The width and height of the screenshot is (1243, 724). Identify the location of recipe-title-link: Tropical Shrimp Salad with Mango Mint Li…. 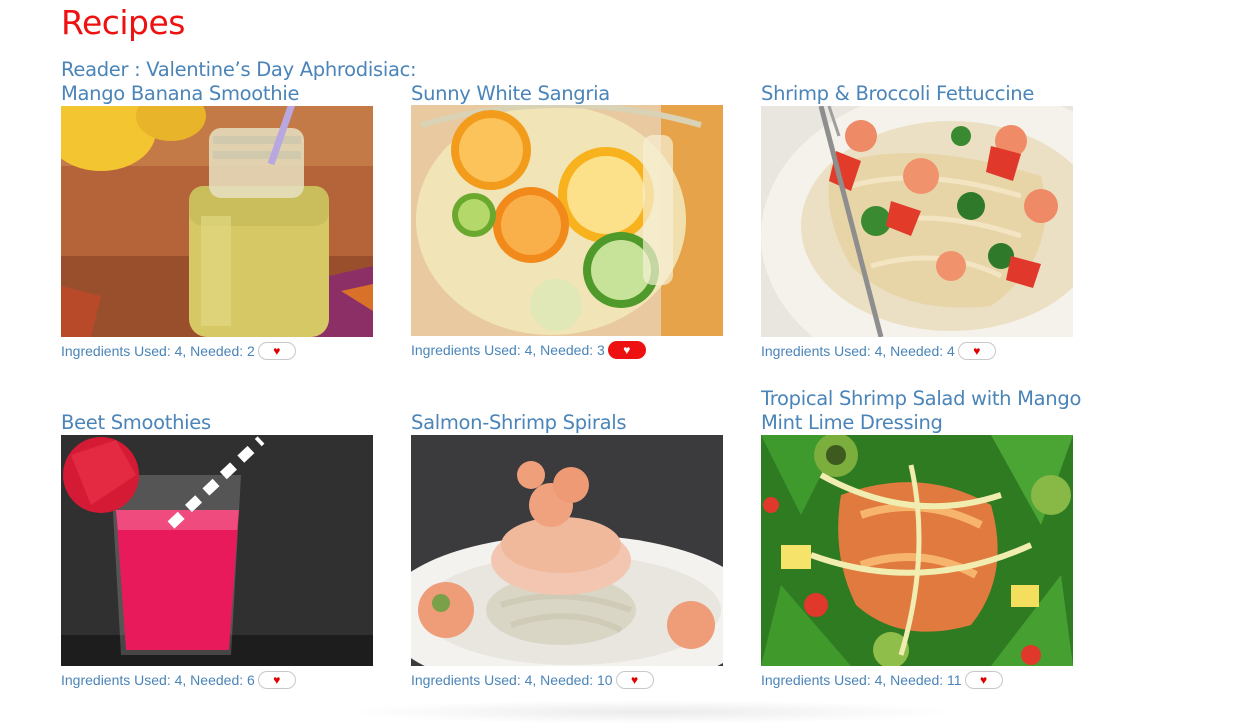
(921, 411).